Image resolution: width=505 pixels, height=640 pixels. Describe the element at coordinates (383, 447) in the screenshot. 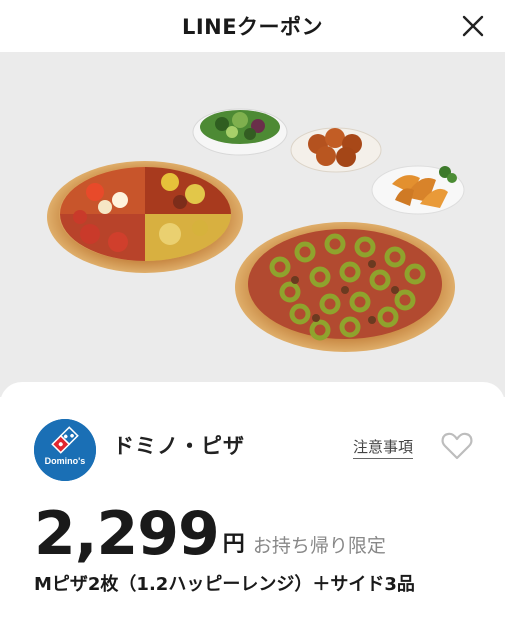

I see `notice-link: 注意事項` at that location.